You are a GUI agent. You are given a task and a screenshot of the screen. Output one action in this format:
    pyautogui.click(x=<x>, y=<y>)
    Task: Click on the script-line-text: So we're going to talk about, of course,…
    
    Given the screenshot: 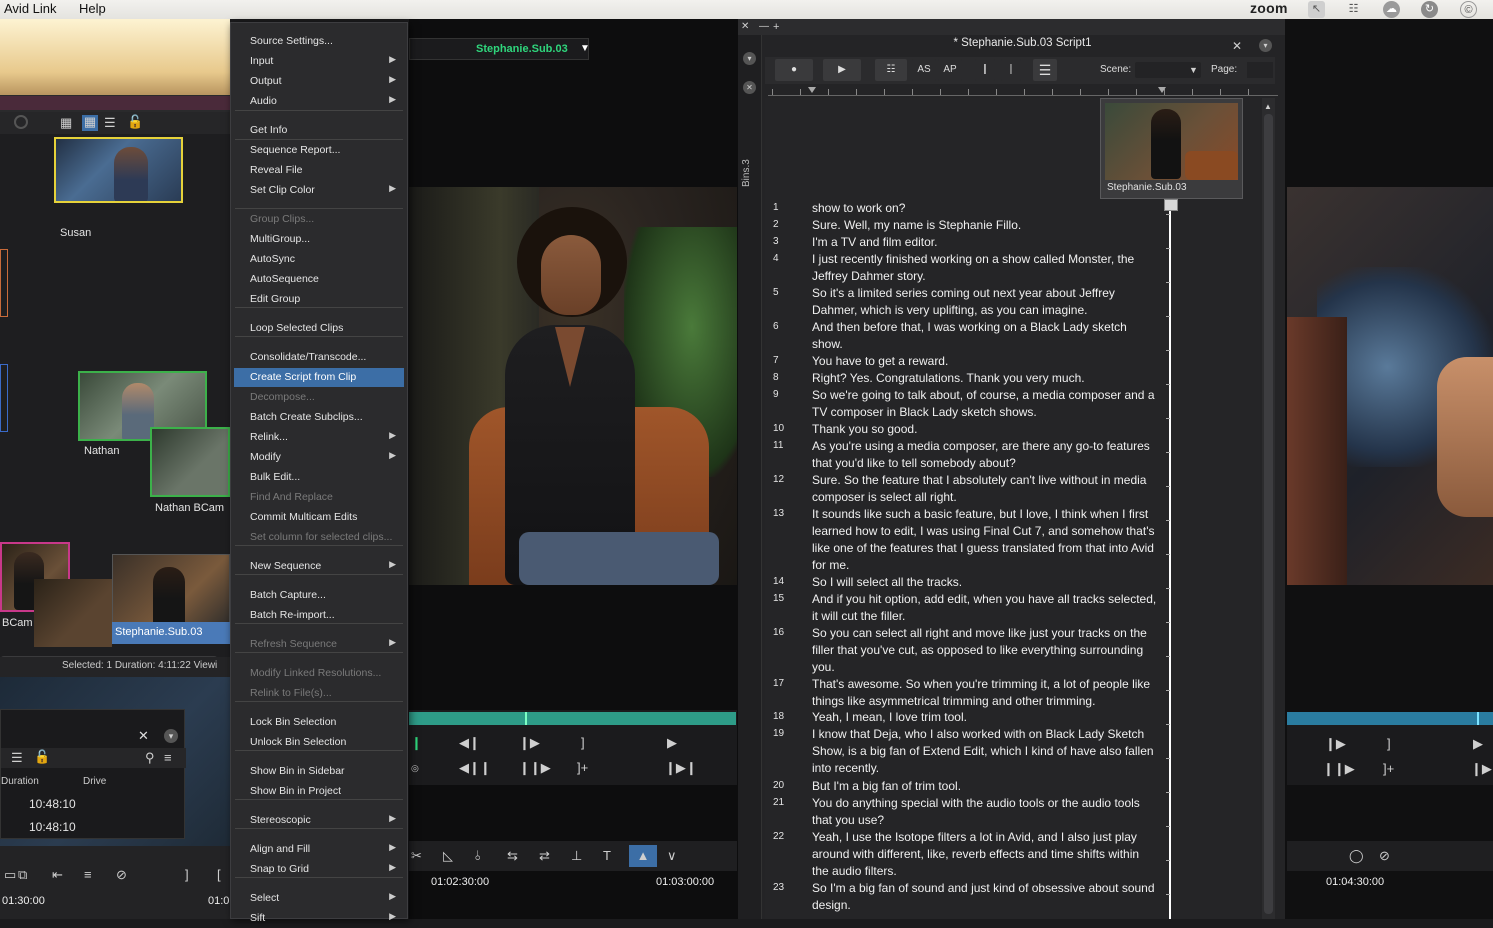 What is the action you would take?
    pyautogui.click(x=984, y=404)
    